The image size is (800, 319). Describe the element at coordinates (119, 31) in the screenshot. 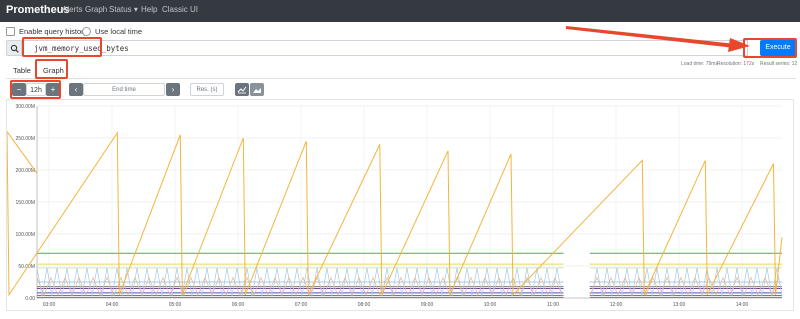

I see `use-local-time-label: Use local time` at that location.